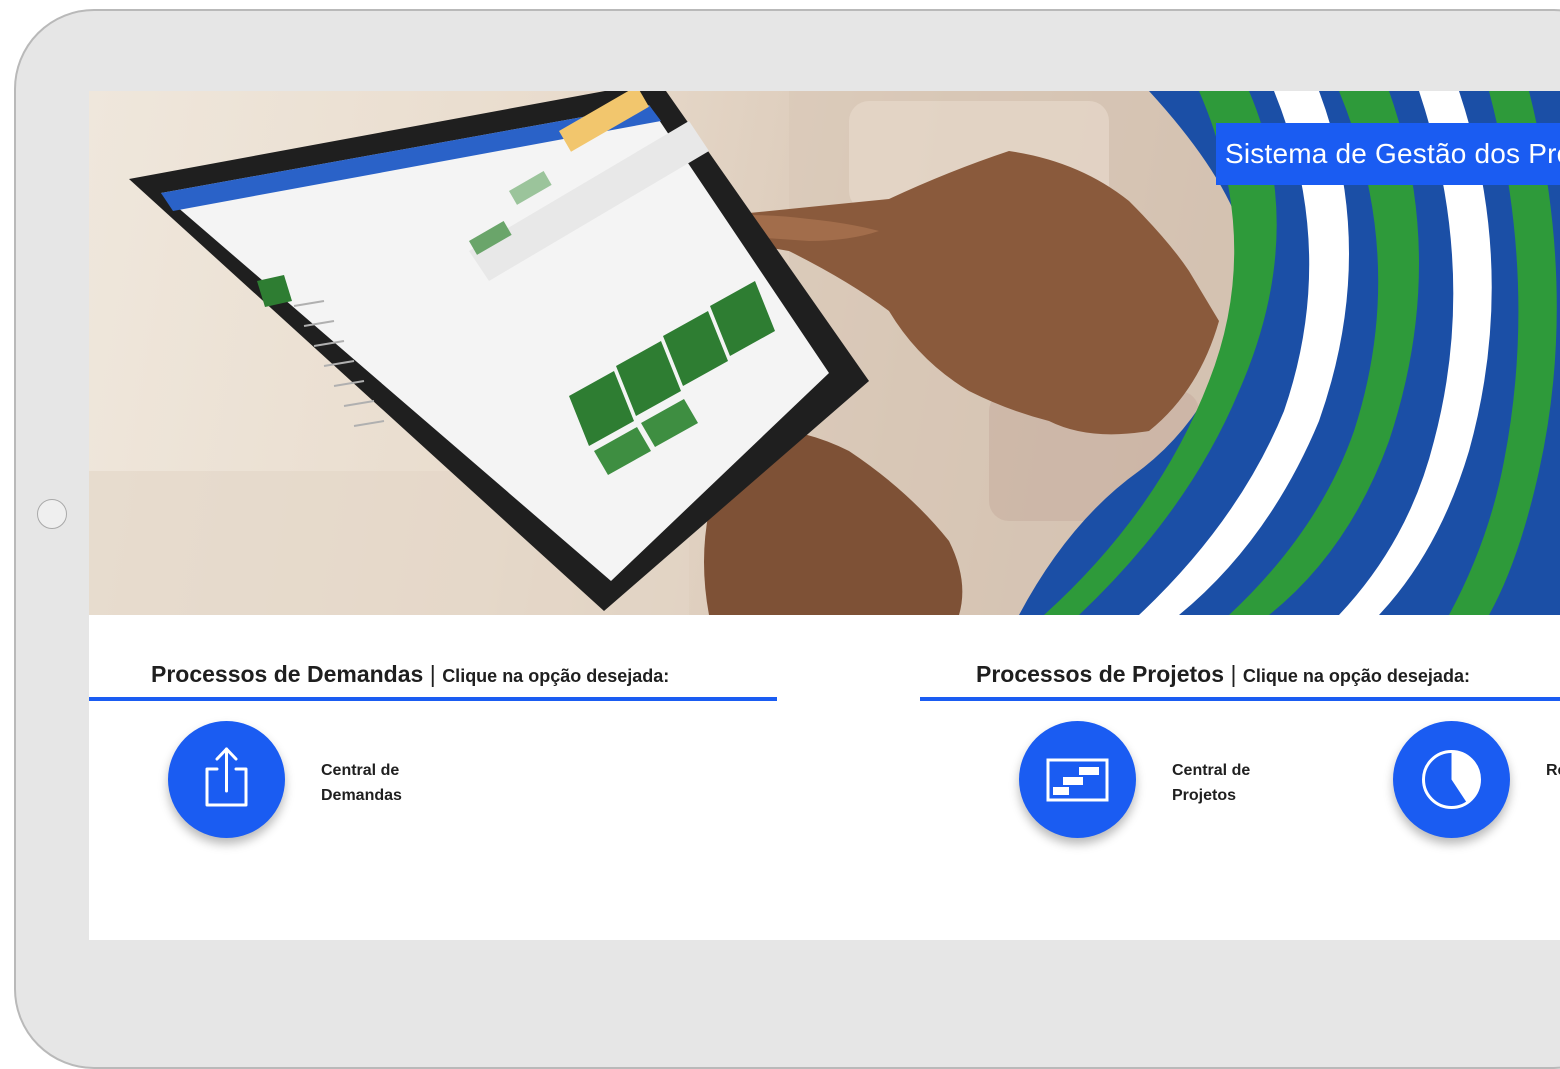  Describe the element at coordinates (361, 795) in the screenshot. I see `label-line: Demandas` at that location.